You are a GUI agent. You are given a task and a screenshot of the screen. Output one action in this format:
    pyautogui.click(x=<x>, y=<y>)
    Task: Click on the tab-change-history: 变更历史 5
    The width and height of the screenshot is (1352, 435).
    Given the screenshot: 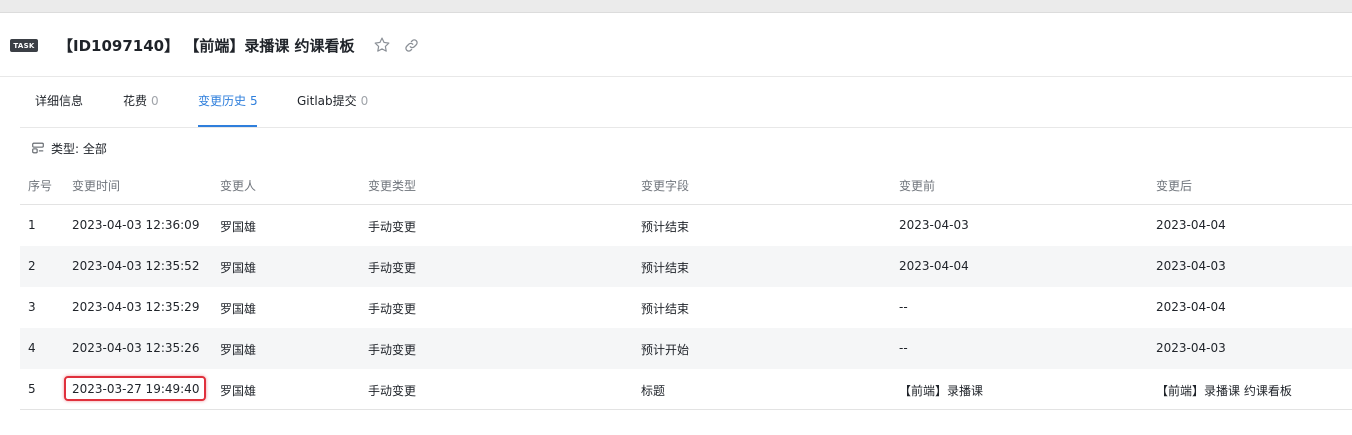 What is the action you would take?
    pyautogui.click(x=228, y=103)
    